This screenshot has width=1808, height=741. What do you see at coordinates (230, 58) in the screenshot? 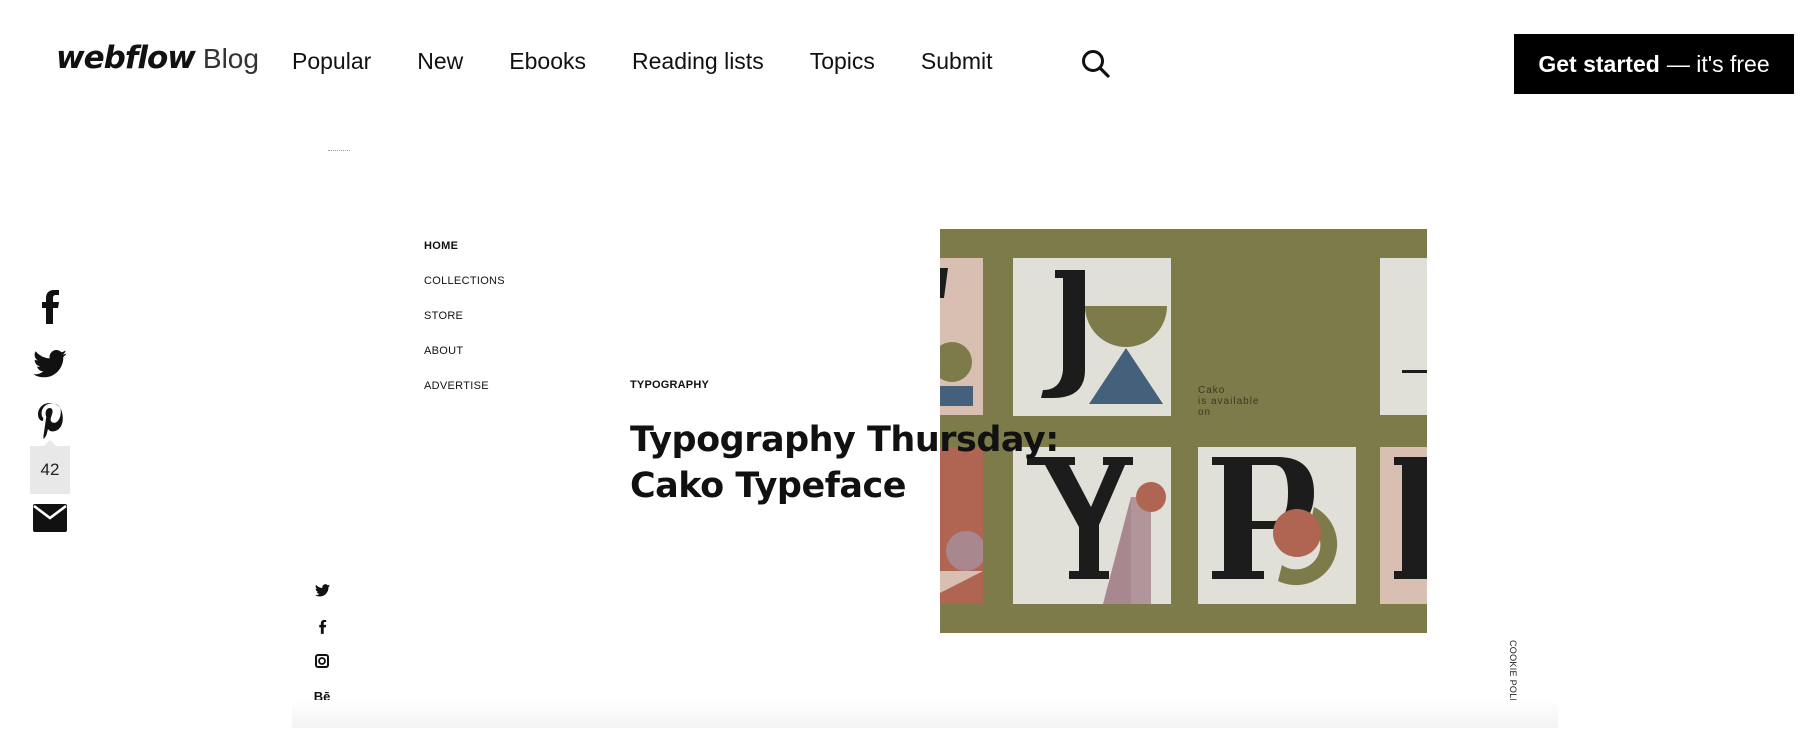
I see `logo-section-label: Blog` at bounding box center [230, 58].